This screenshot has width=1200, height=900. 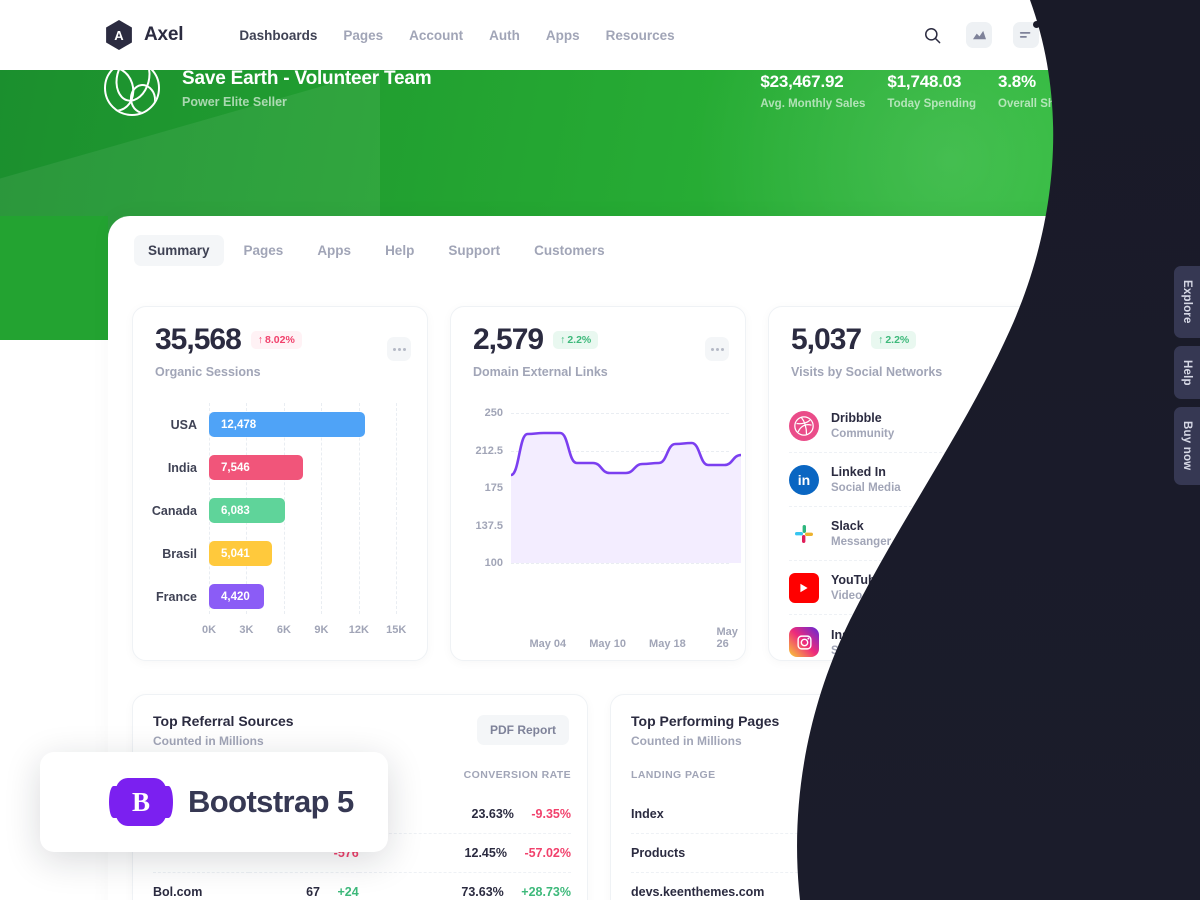 I want to click on network-value: 794, so click(x=980, y=533).